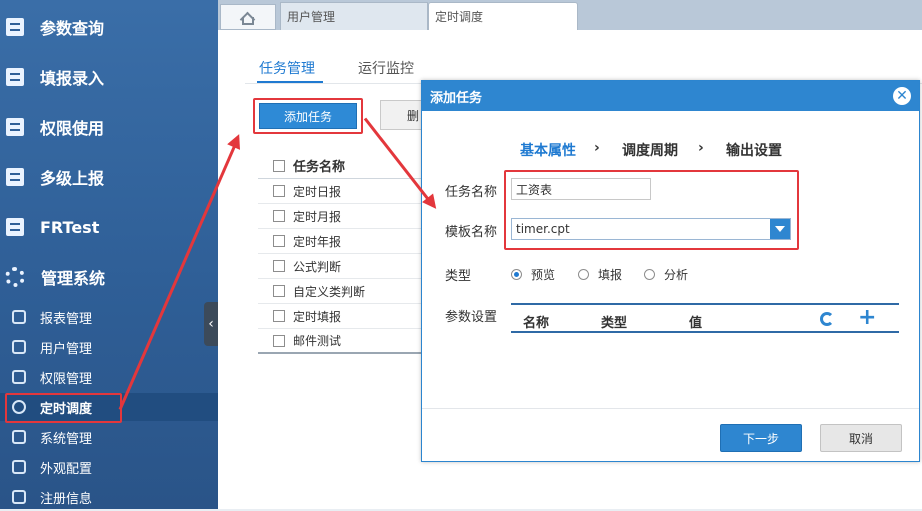  What do you see at coordinates (543, 275) in the screenshot?
I see `radio-label: 预览` at bounding box center [543, 275].